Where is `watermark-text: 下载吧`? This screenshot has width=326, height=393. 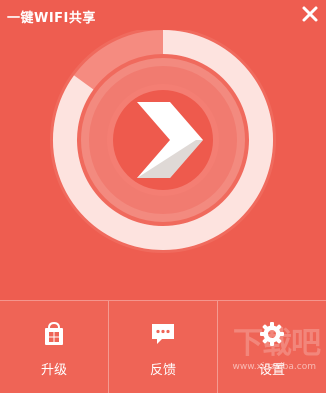
watermark-text: 下载吧 is located at coordinates (277, 343).